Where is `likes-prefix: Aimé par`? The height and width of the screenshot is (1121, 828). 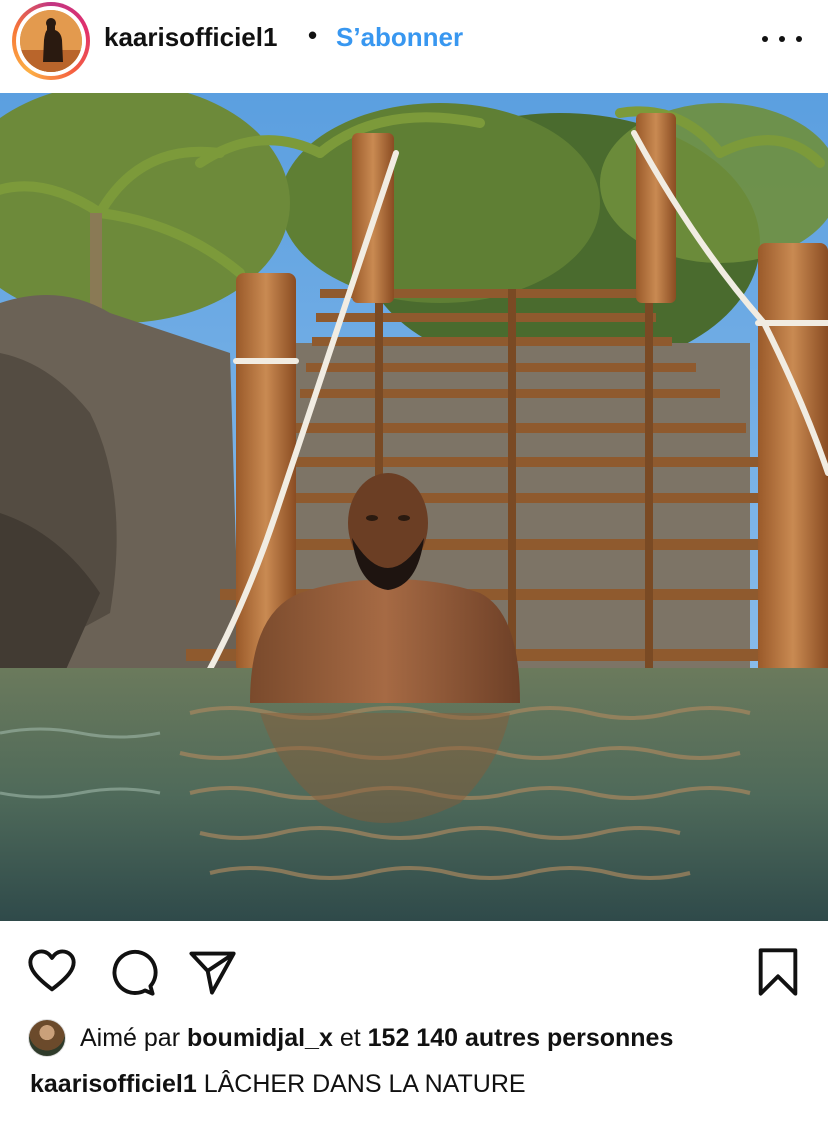
likes-prefix: Aimé par is located at coordinates (130, 1037).